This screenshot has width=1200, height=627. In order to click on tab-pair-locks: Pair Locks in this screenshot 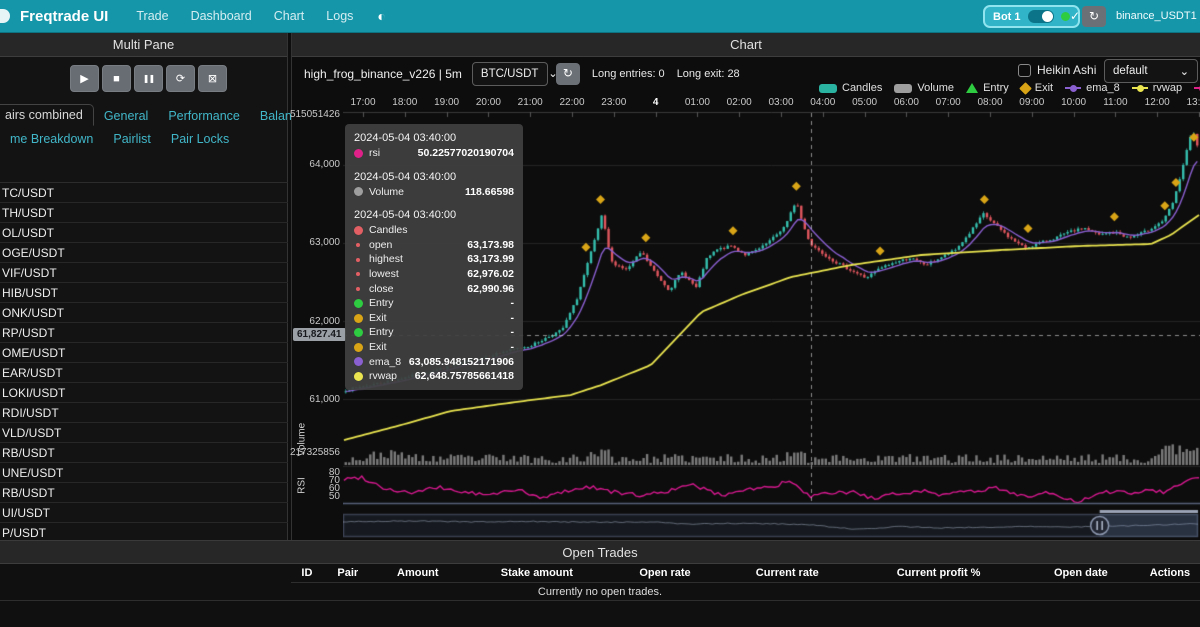, I will do `click(200, 139)`.